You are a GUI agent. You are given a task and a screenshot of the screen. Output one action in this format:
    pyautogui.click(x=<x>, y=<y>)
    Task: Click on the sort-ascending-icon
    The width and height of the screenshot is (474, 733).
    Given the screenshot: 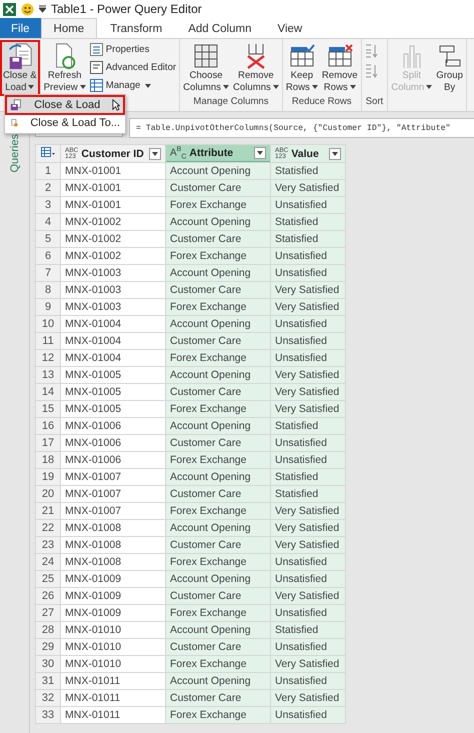 What is the action you would take?
    pyautogui.click(x=371, y=51)
    